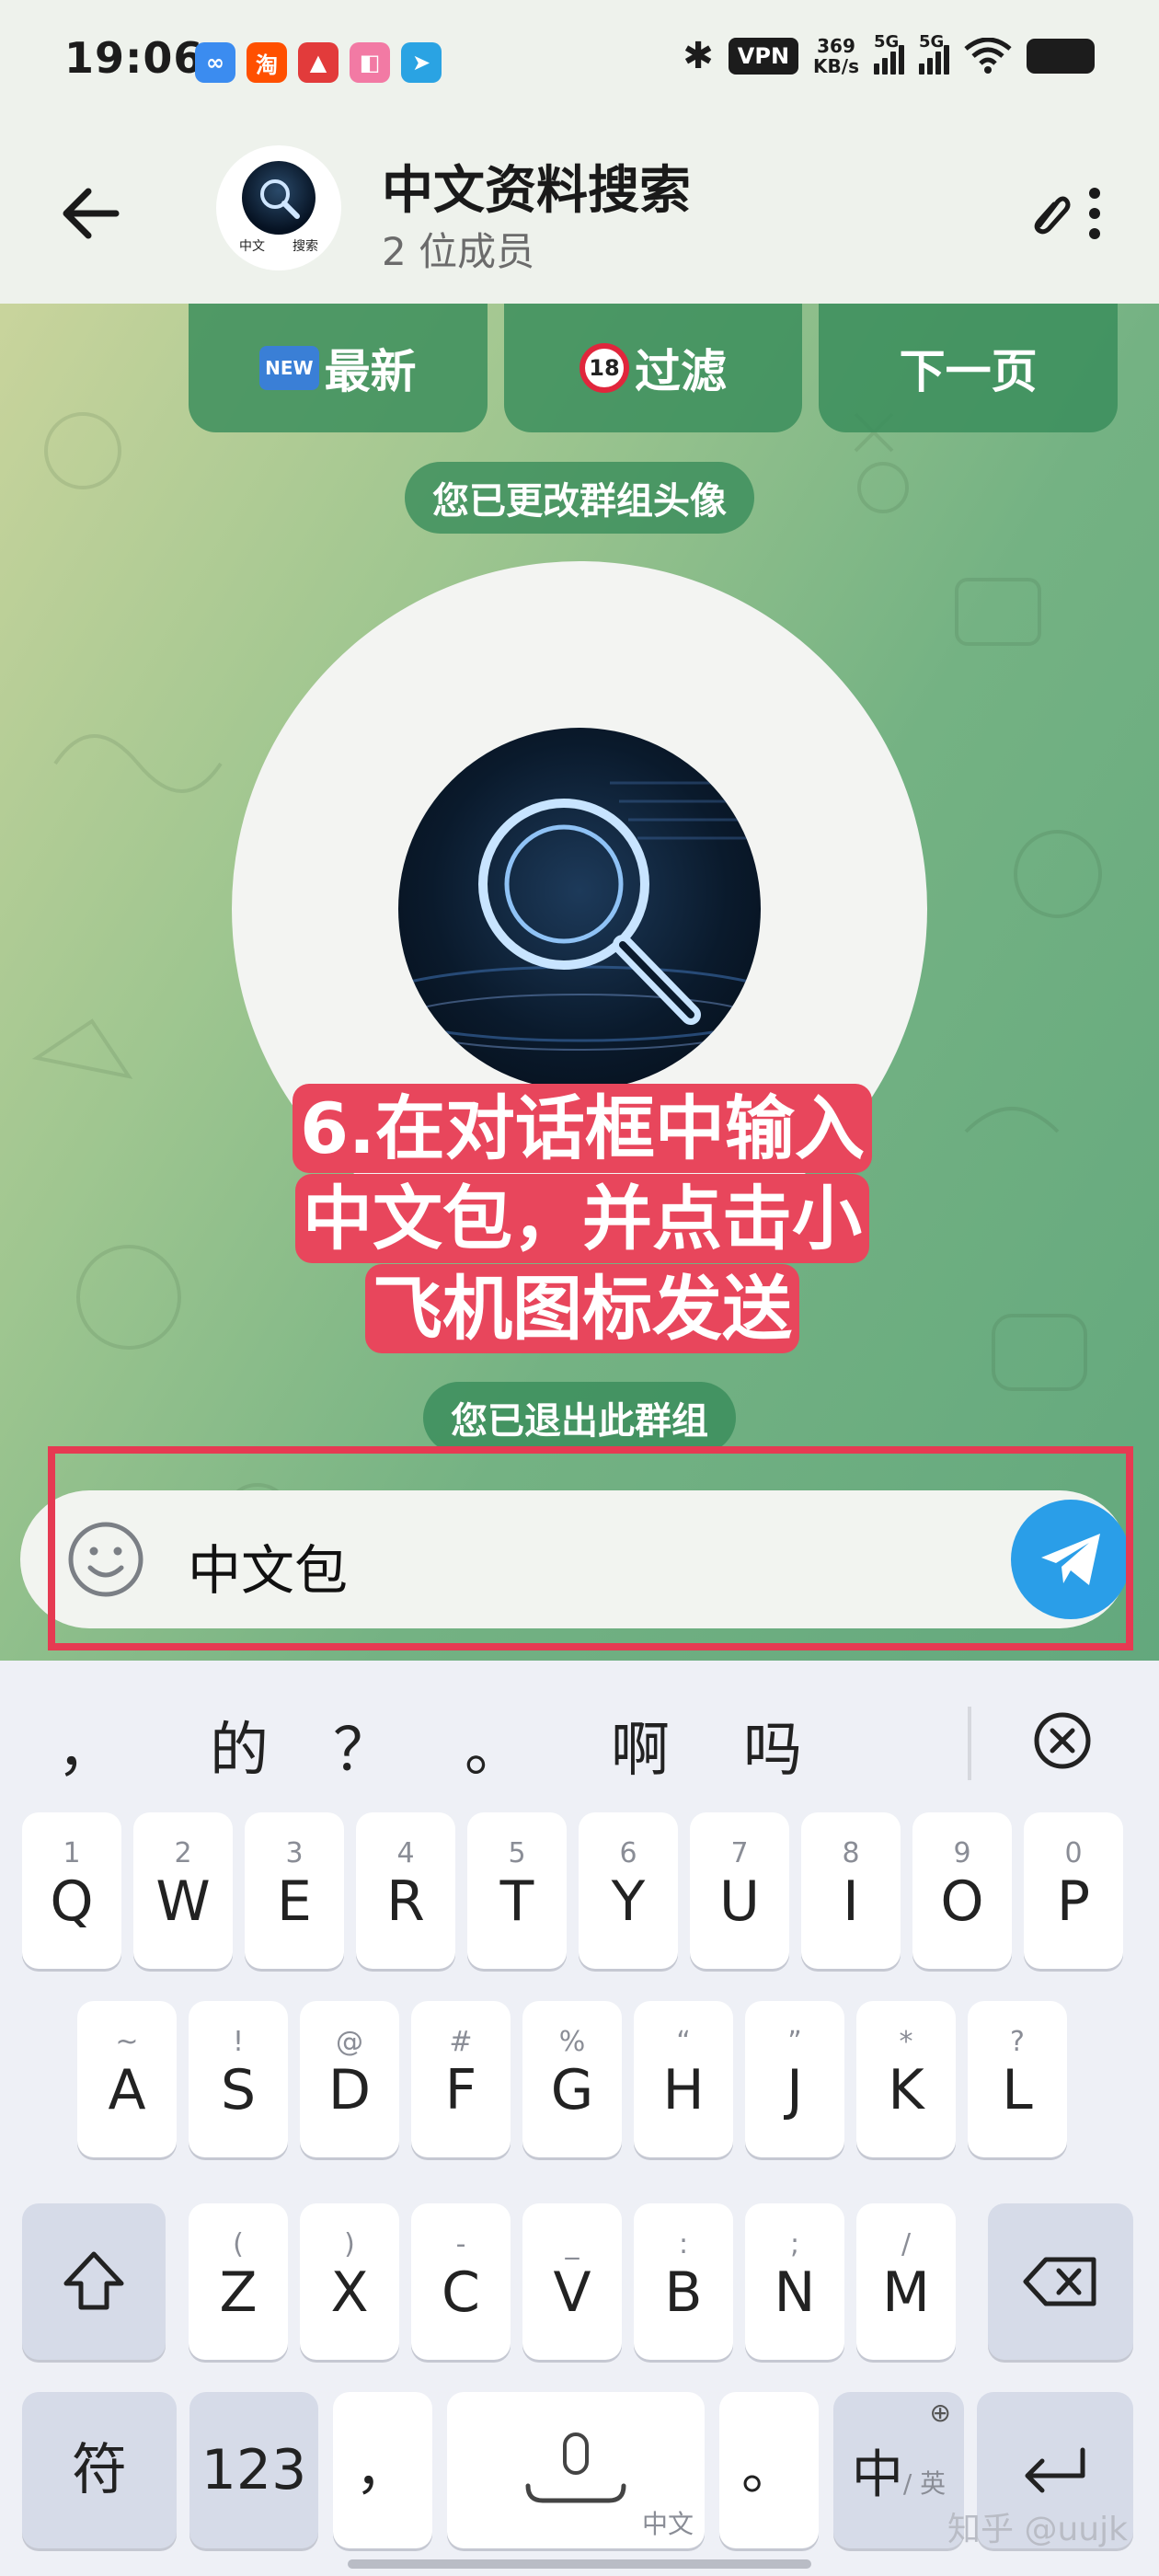  Describe the element at coordinates (898, 2470) in the screenshot. I see `language-switch-key: ⊕ 中/ 英` at that location.